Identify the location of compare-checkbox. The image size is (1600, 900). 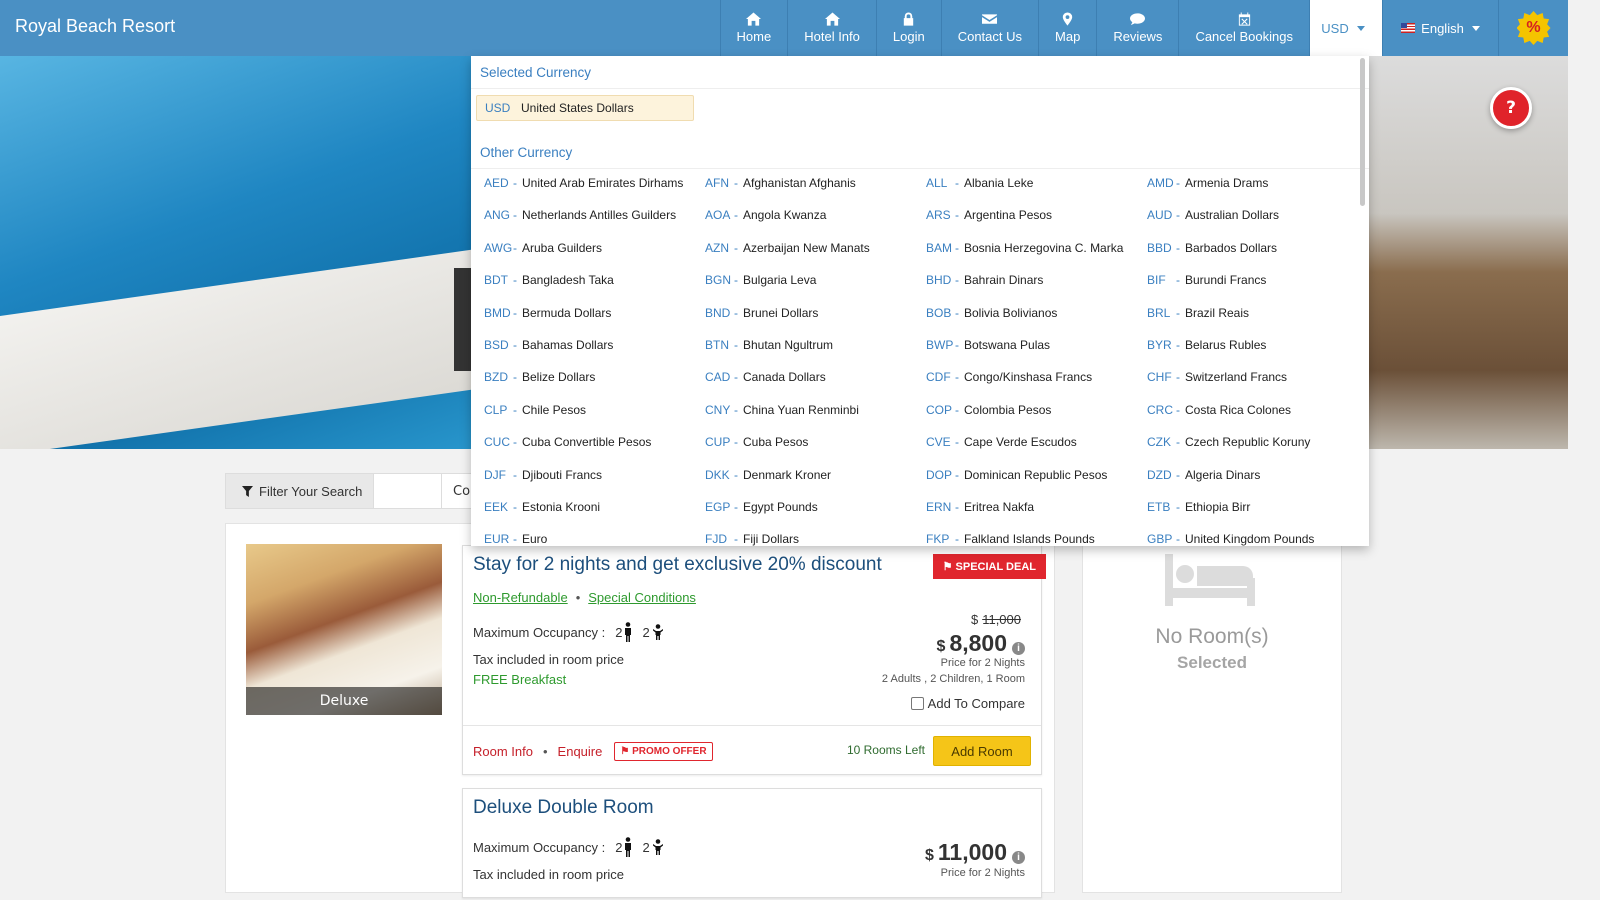
(917, 703).